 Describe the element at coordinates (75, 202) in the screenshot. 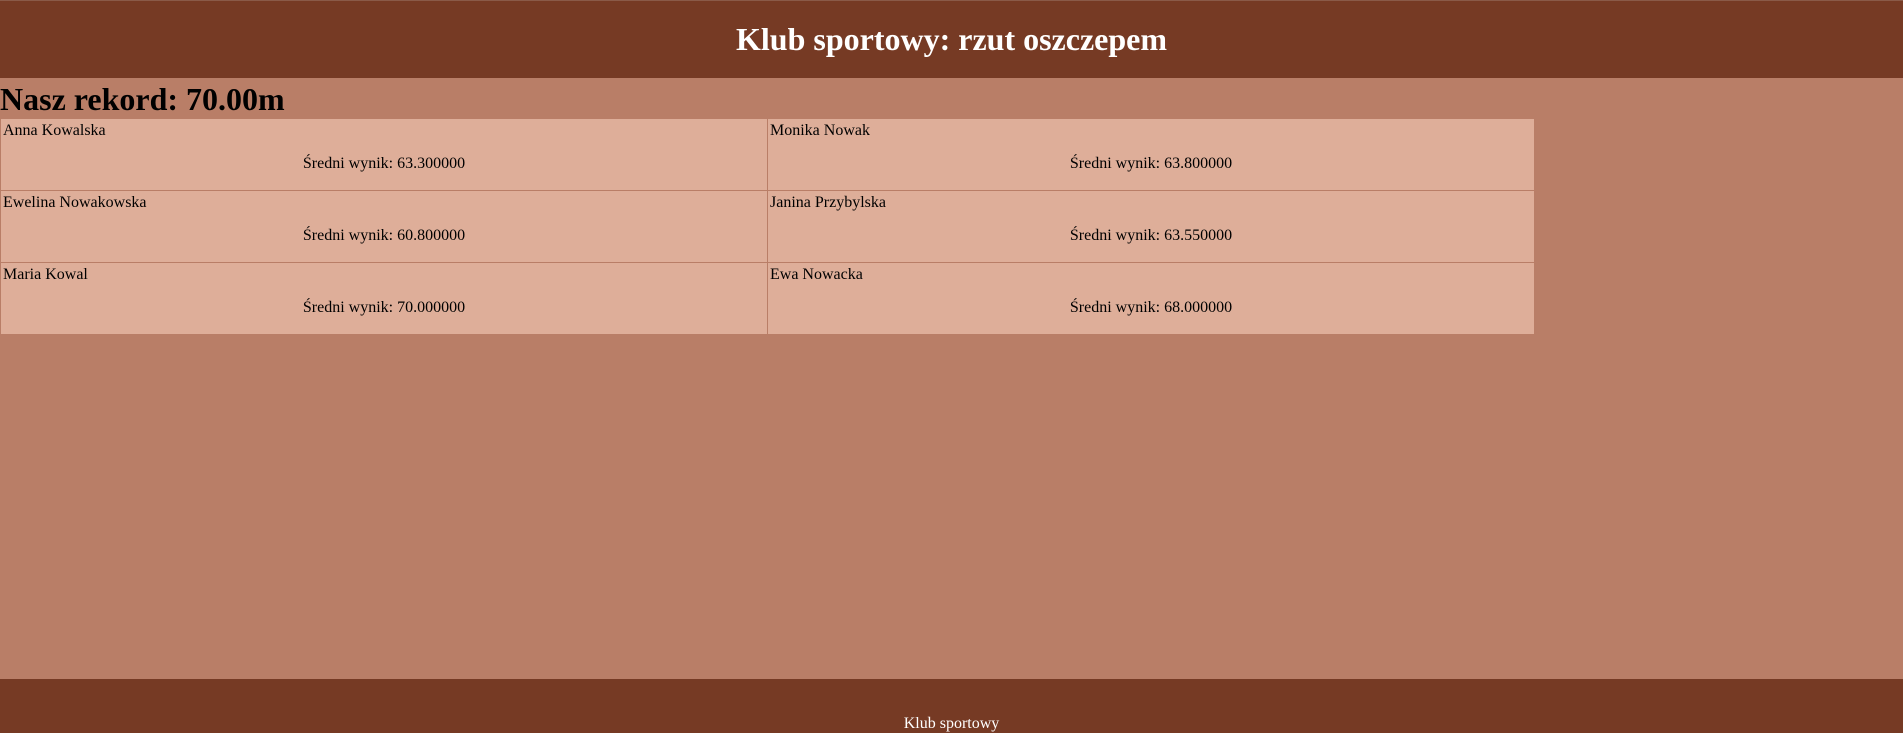

I see `athlete-name: Ewelina Nowakowska` at that location.